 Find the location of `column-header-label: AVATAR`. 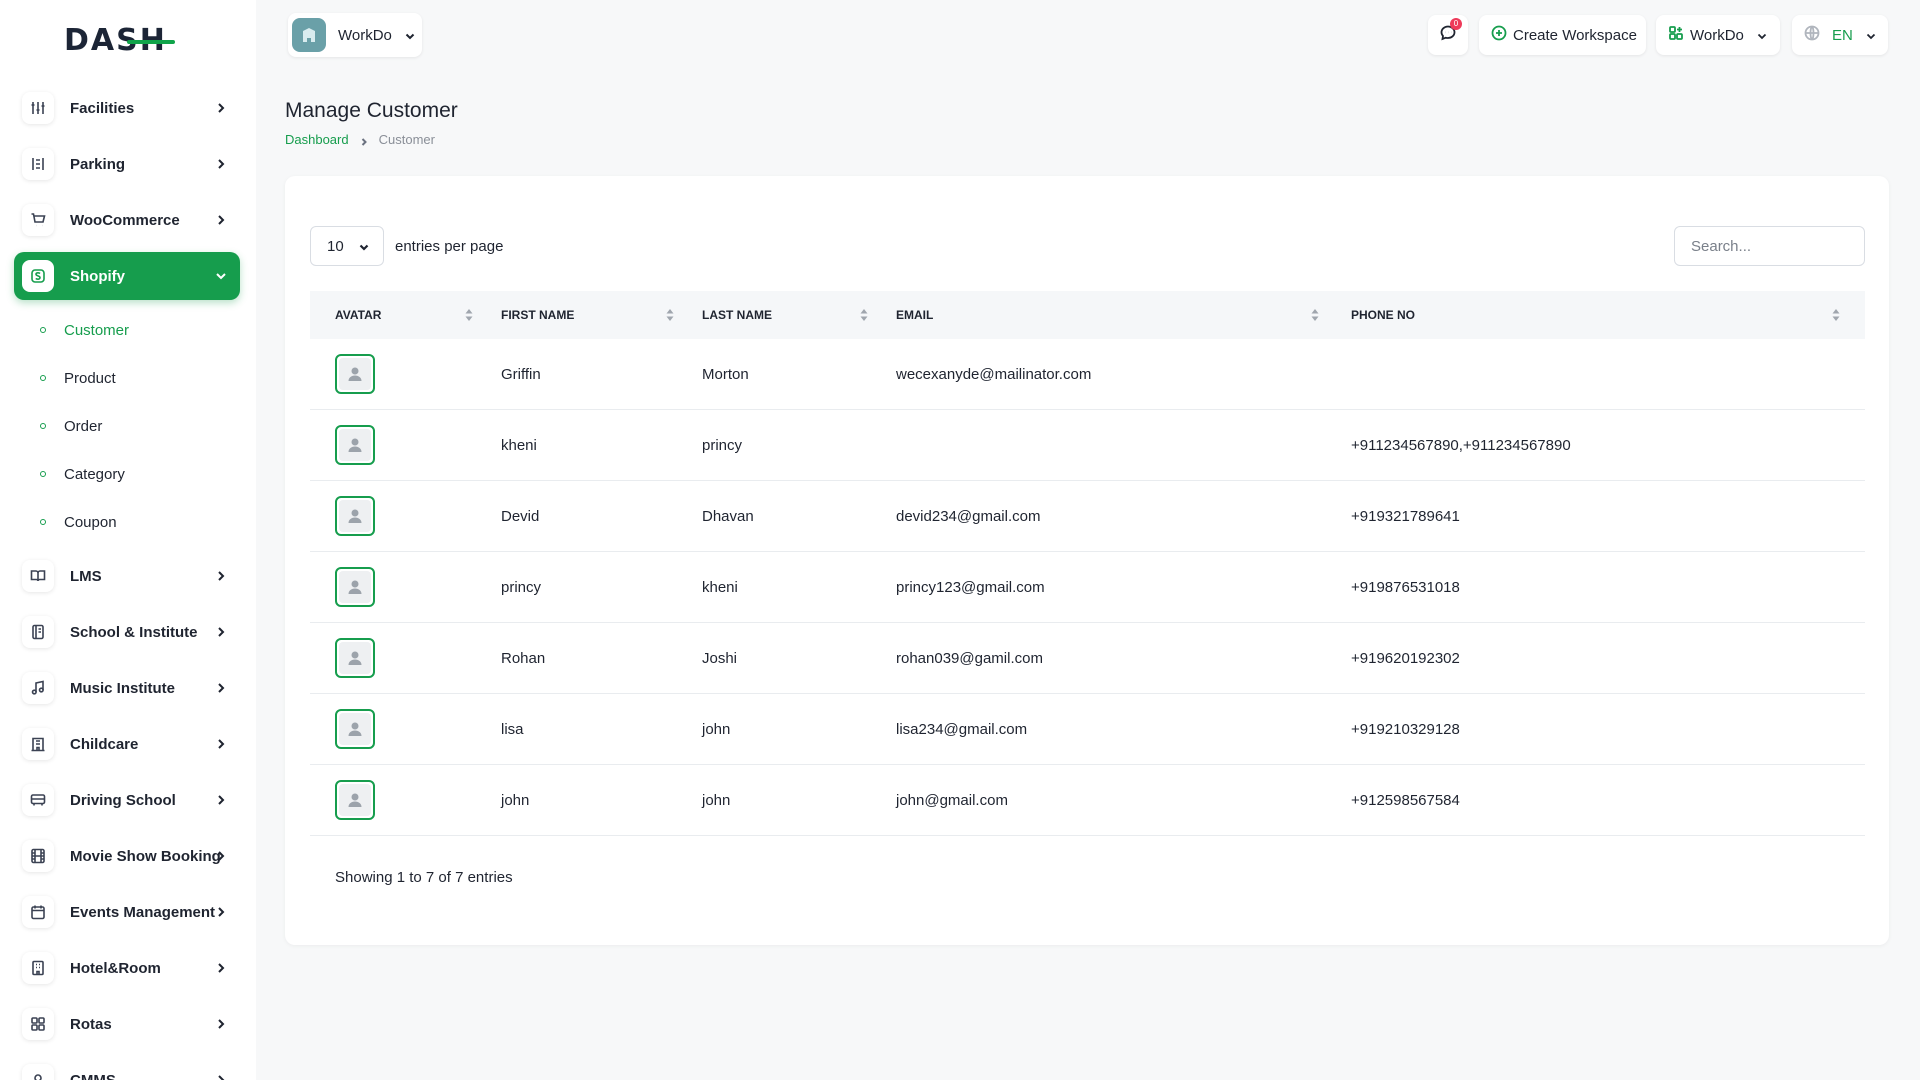

column-header-label: AVATAR is located at coordinates (358, 315).